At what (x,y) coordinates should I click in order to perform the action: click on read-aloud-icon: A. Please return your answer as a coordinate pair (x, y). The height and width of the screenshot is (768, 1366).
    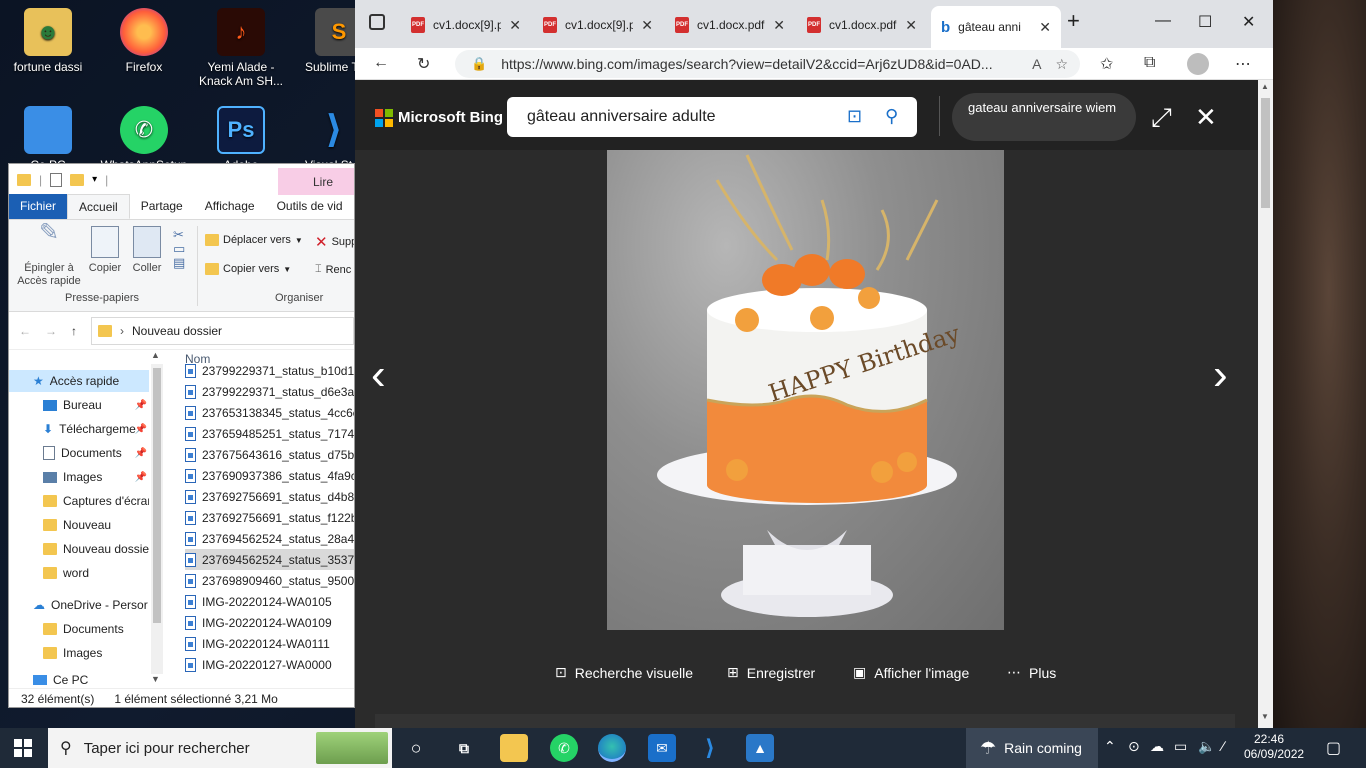
    Looking at the image, I should click on (1036, 64).